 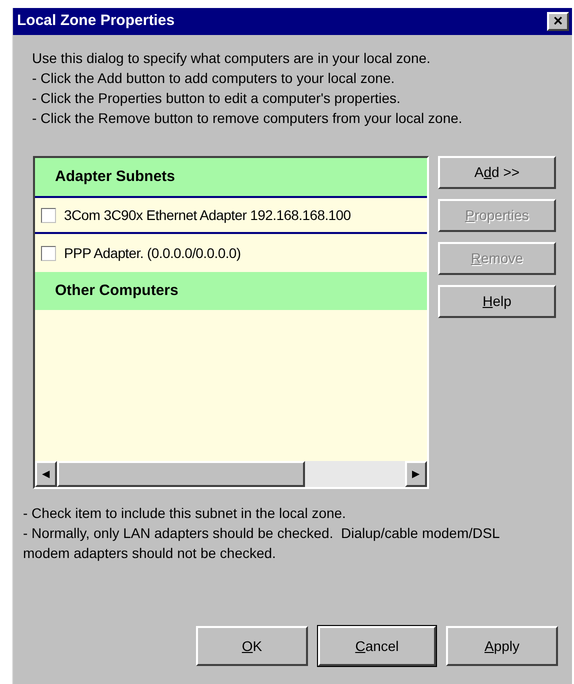 I want to click on note-text: - Check item to include this subnet in the local zone., so click(x=185, y=513).